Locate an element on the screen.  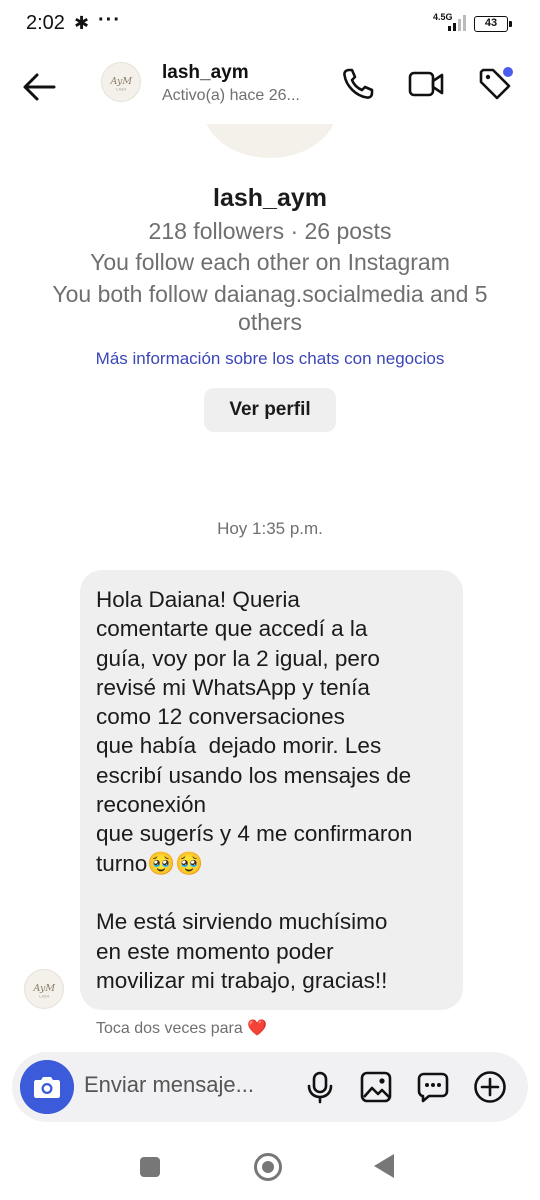
add-icon is located at coordinates (490, 1087).